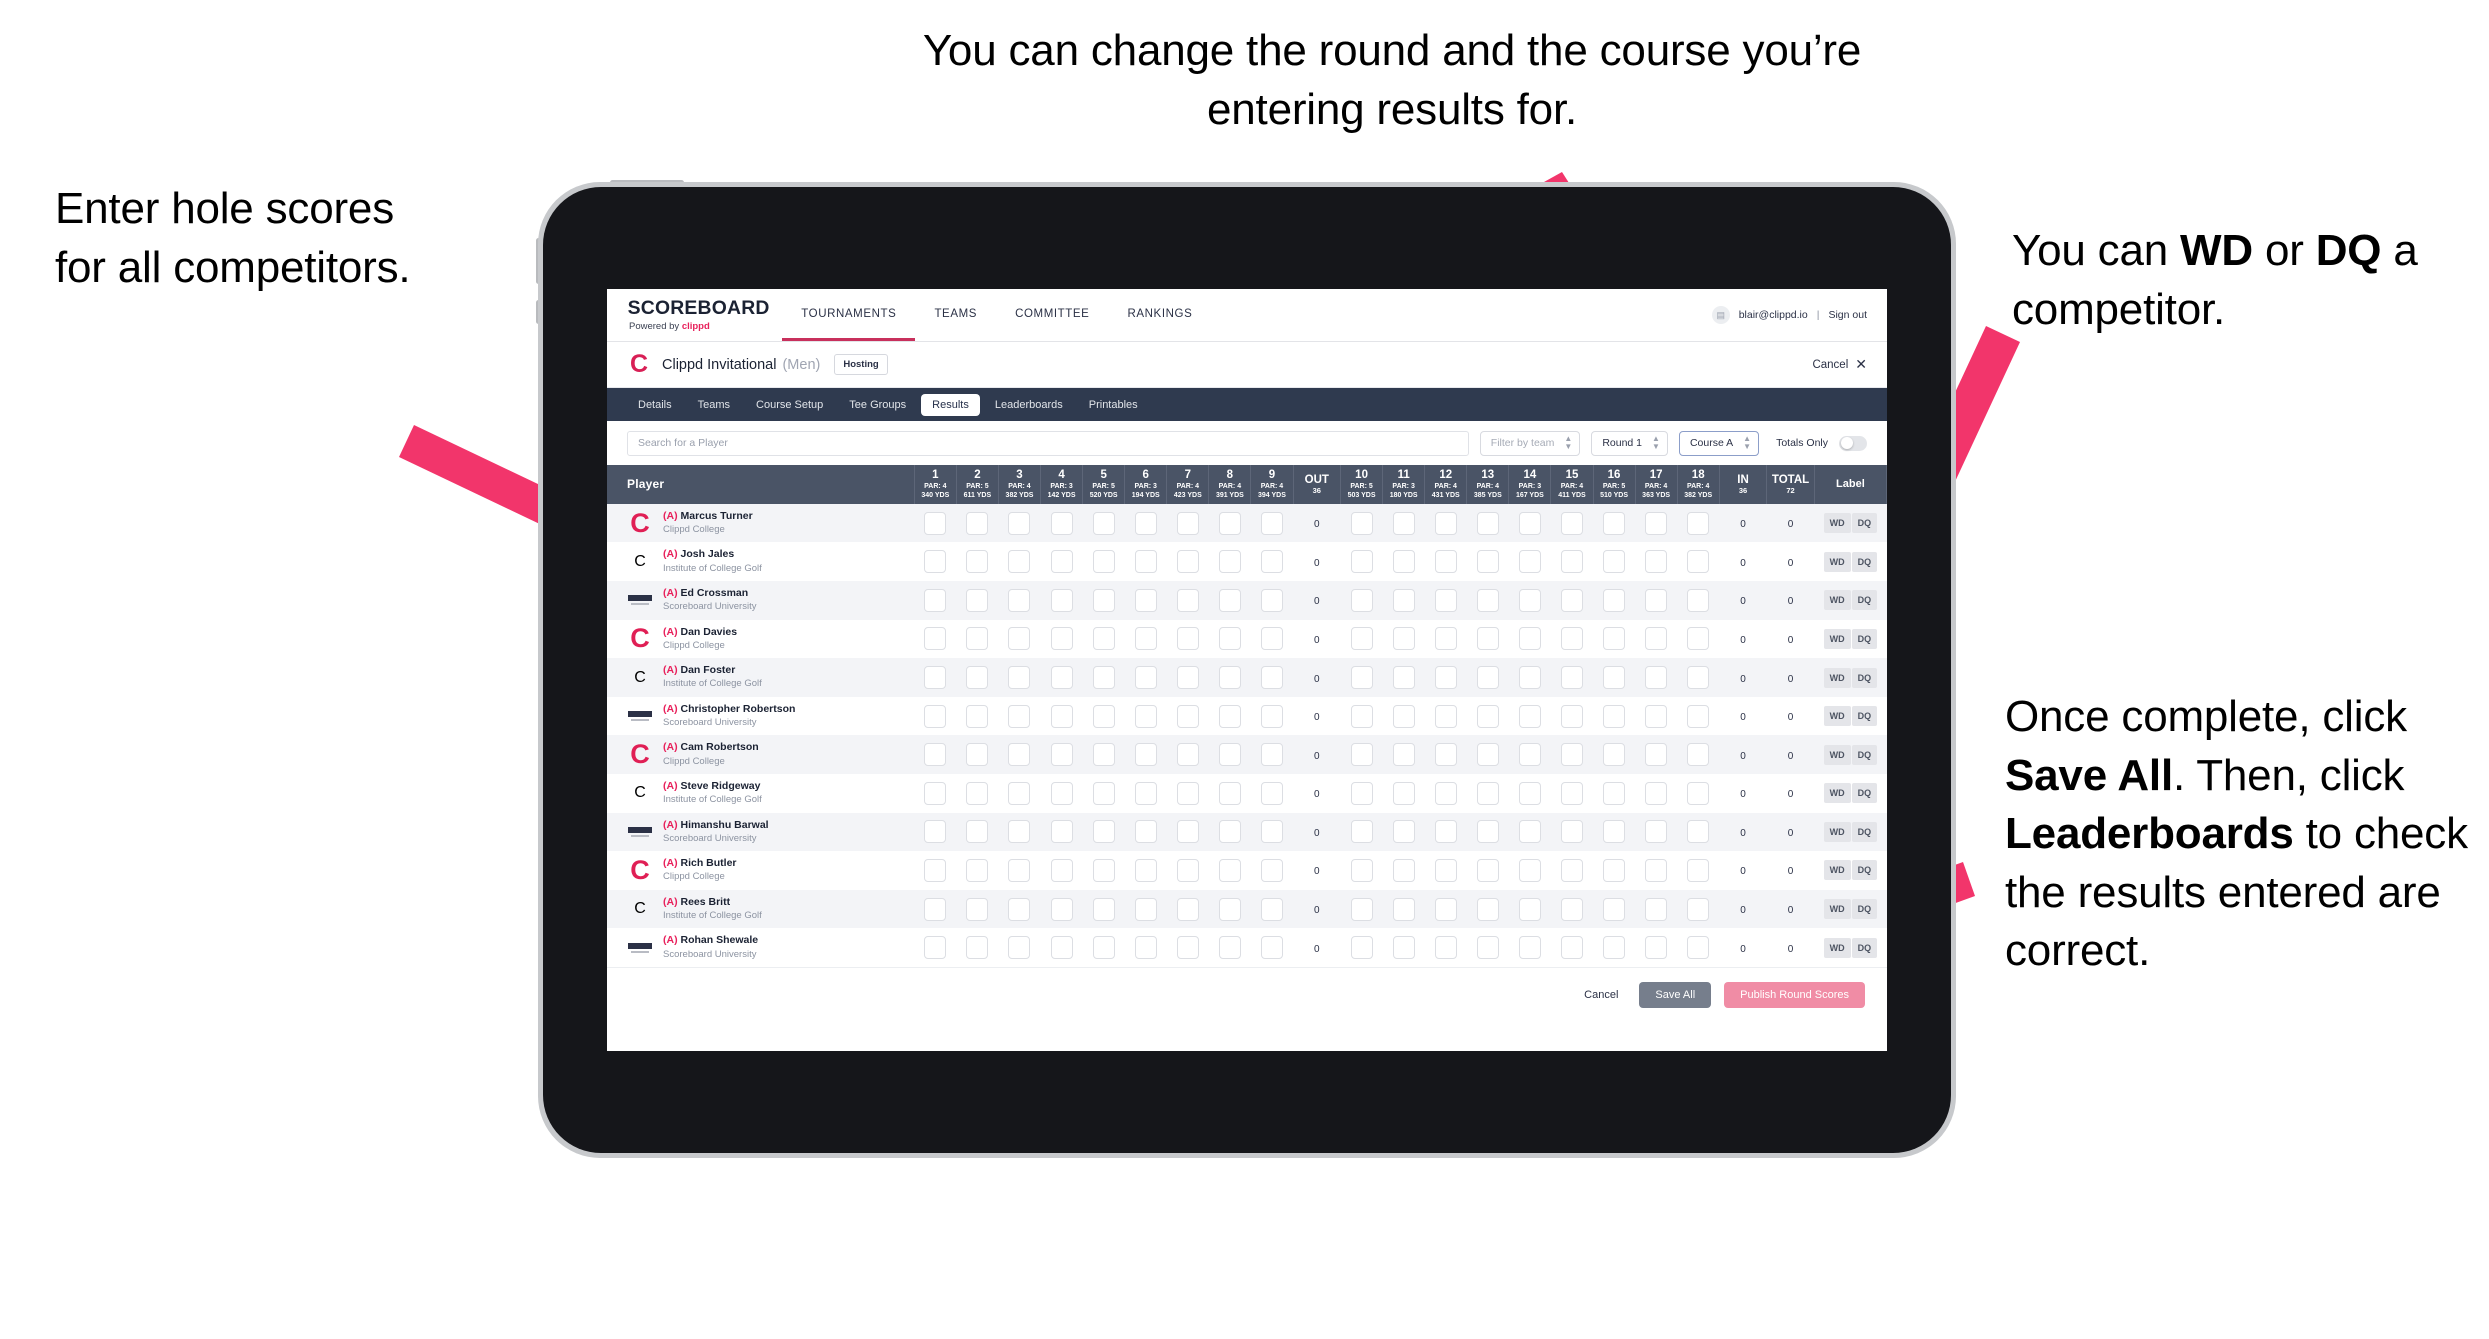 The width and height of the screenshot is (2489, 1339). I want to click on tab-results: Results, so click(950, 404).